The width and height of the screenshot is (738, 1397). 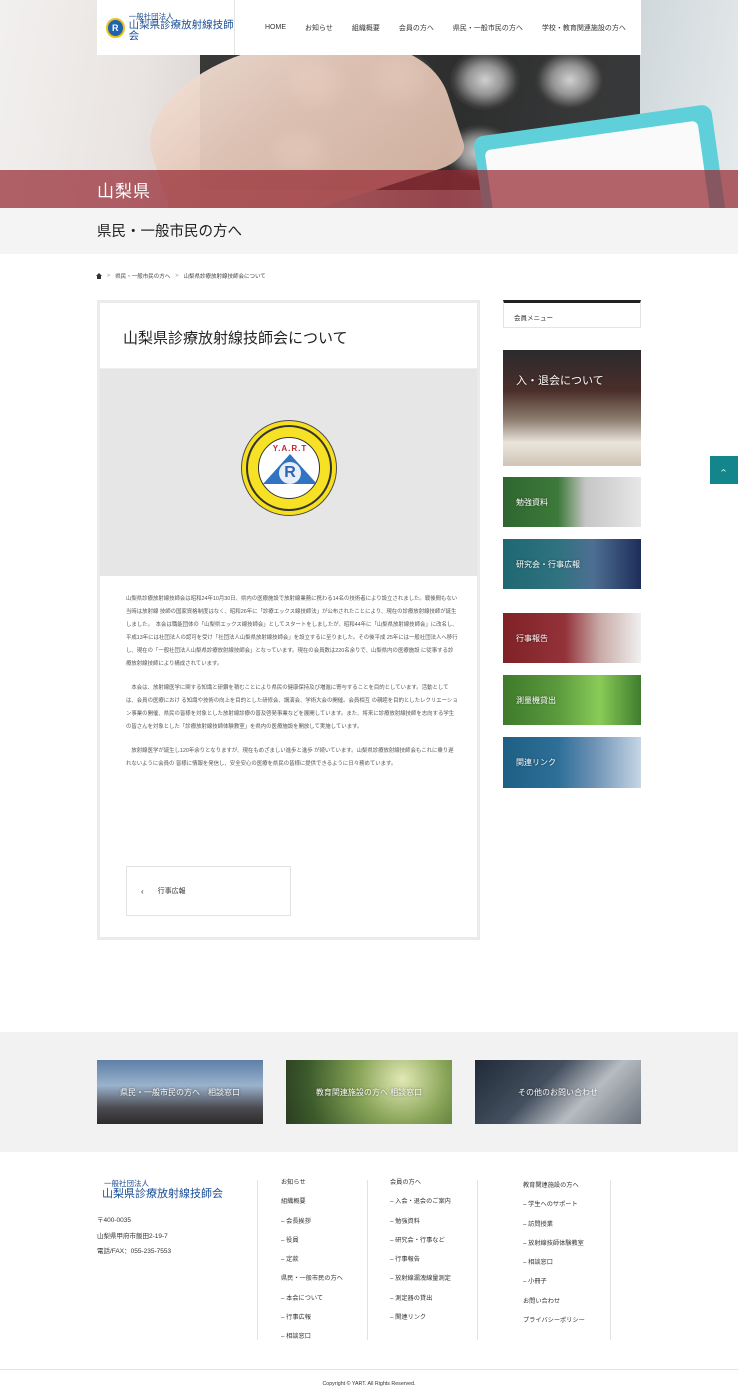 What do you see at coordinates (572, 314) in the screenshot?
I see `sidebar-heading: 会員メニュー` at bounding box center [572, 314].